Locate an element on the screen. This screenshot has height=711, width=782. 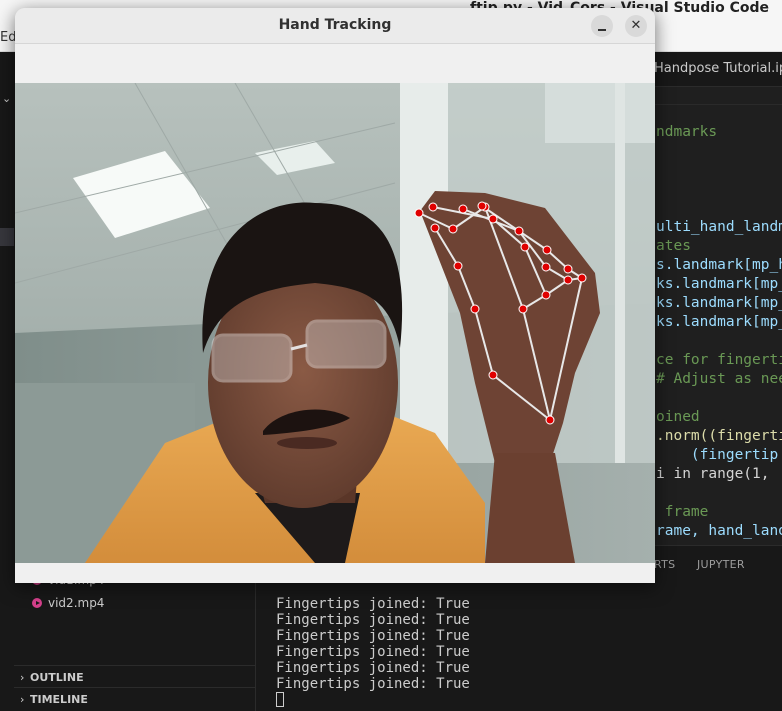
section-label: OUTLINE is located at coordinates (57, 677).